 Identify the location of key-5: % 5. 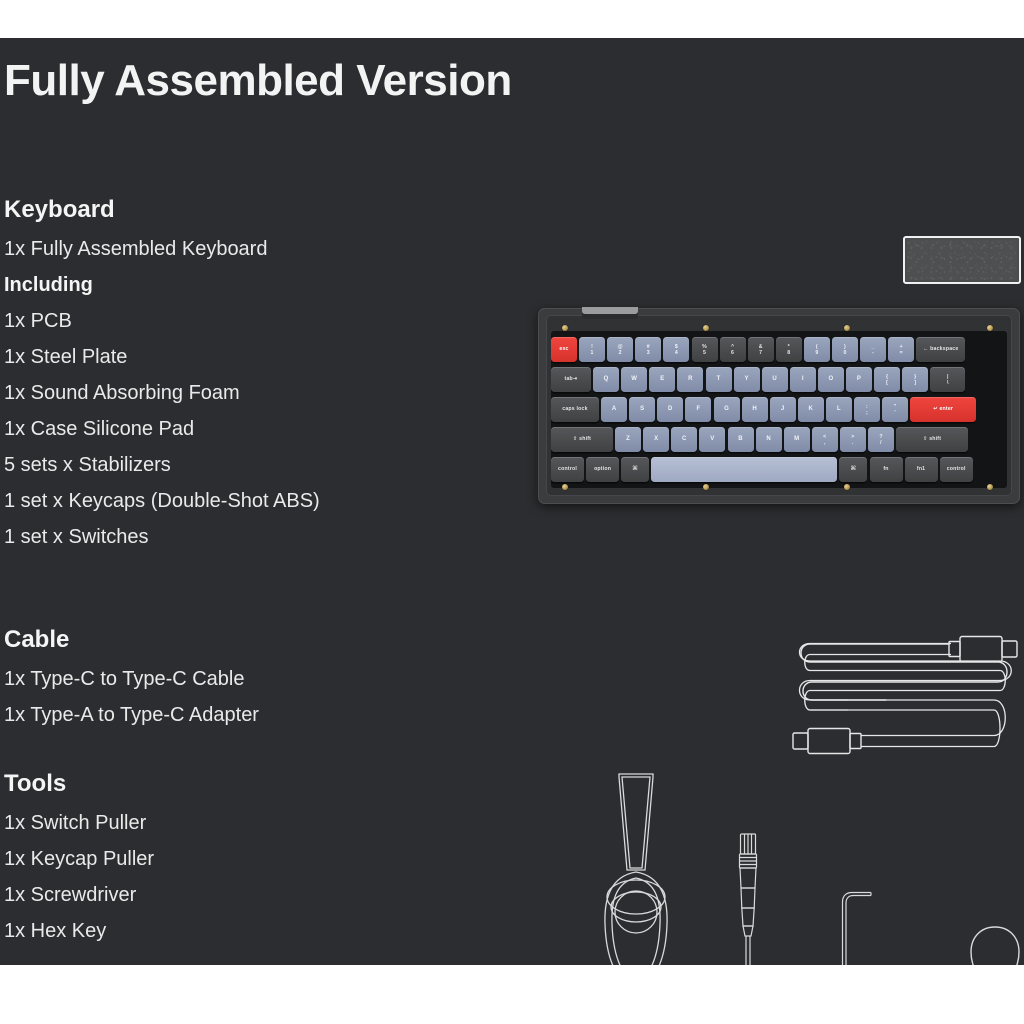
(704, 349).